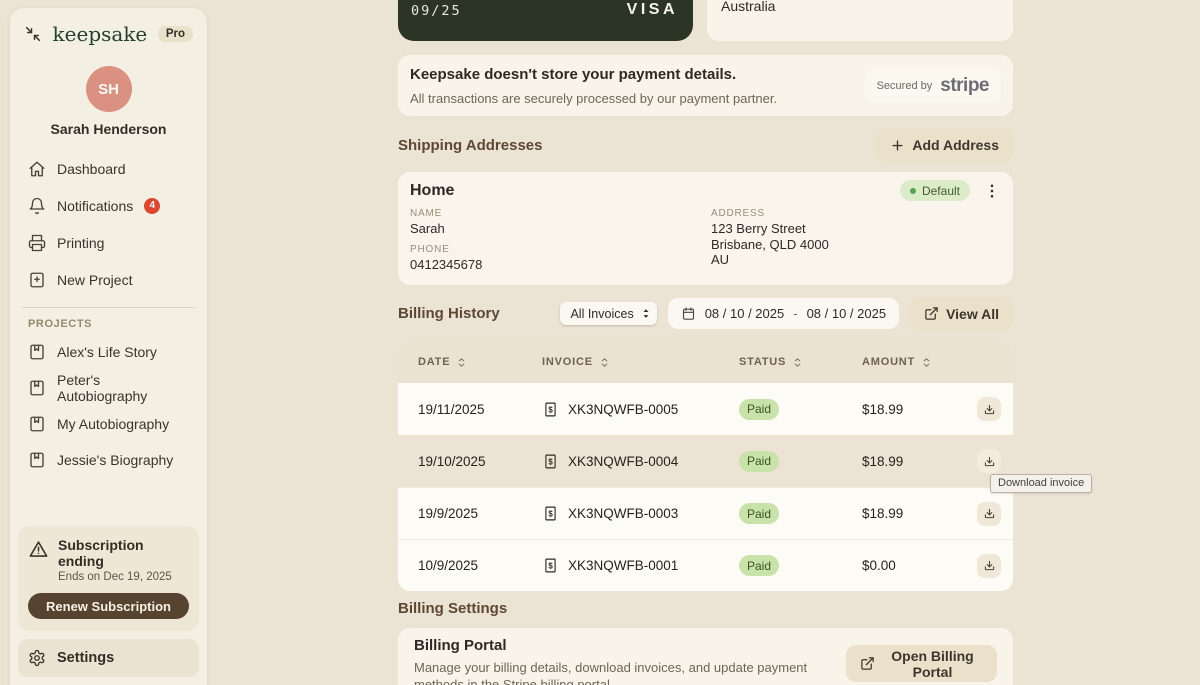 This screenshot has height=685, width=1200. What do you see at coordinates (860, 20) in the screenshot?
I see `billing-country-card: Australia` at bounding box center [860, 20].